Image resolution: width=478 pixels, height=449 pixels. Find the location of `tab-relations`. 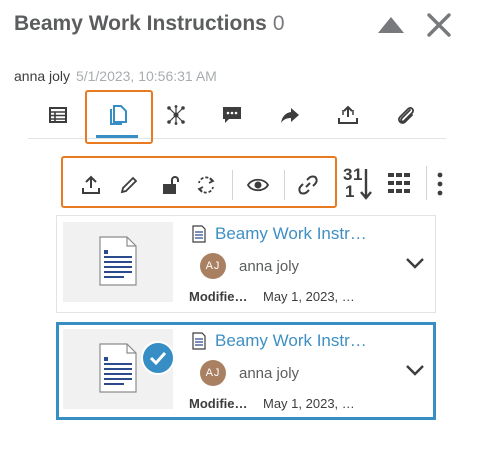

tab-relations is located at coordinates (176, 115).